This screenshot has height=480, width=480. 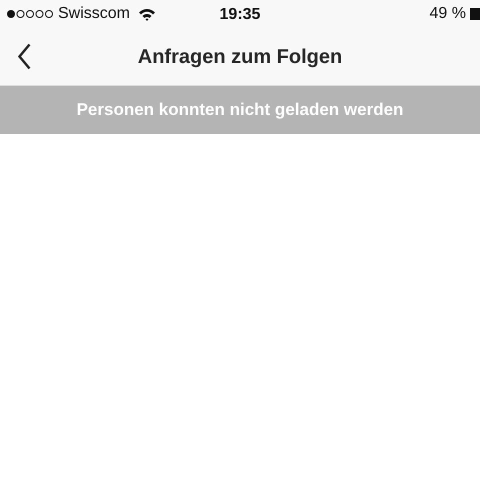 I want to click on back-chevron-icon, so click(x=24, y=56).